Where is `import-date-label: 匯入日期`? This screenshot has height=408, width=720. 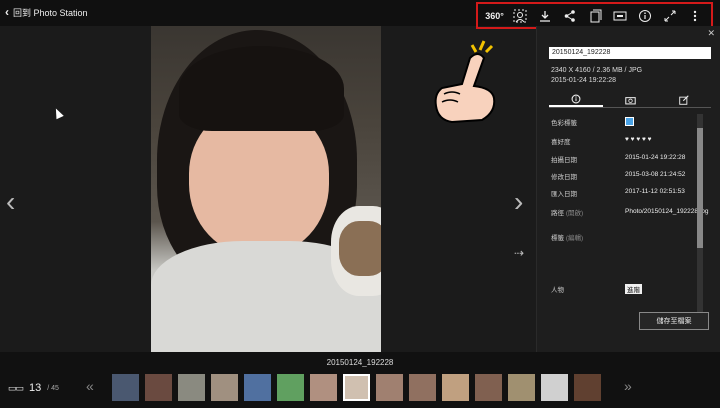
import-date-label: 匯入日期 is located at coordinates (564, 194).